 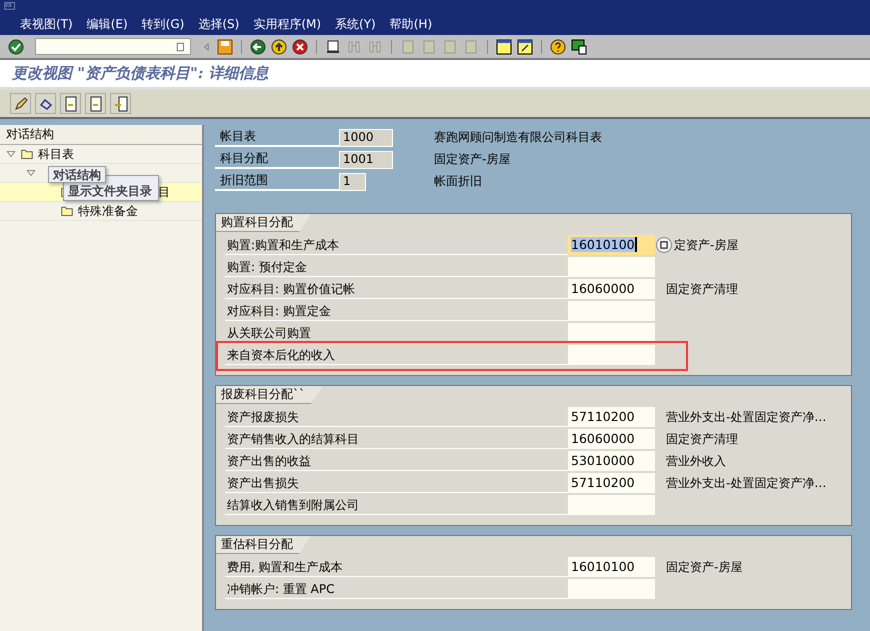 I want to click on field-label: 购置:购置和生产成本, so click(x=396, y=245).